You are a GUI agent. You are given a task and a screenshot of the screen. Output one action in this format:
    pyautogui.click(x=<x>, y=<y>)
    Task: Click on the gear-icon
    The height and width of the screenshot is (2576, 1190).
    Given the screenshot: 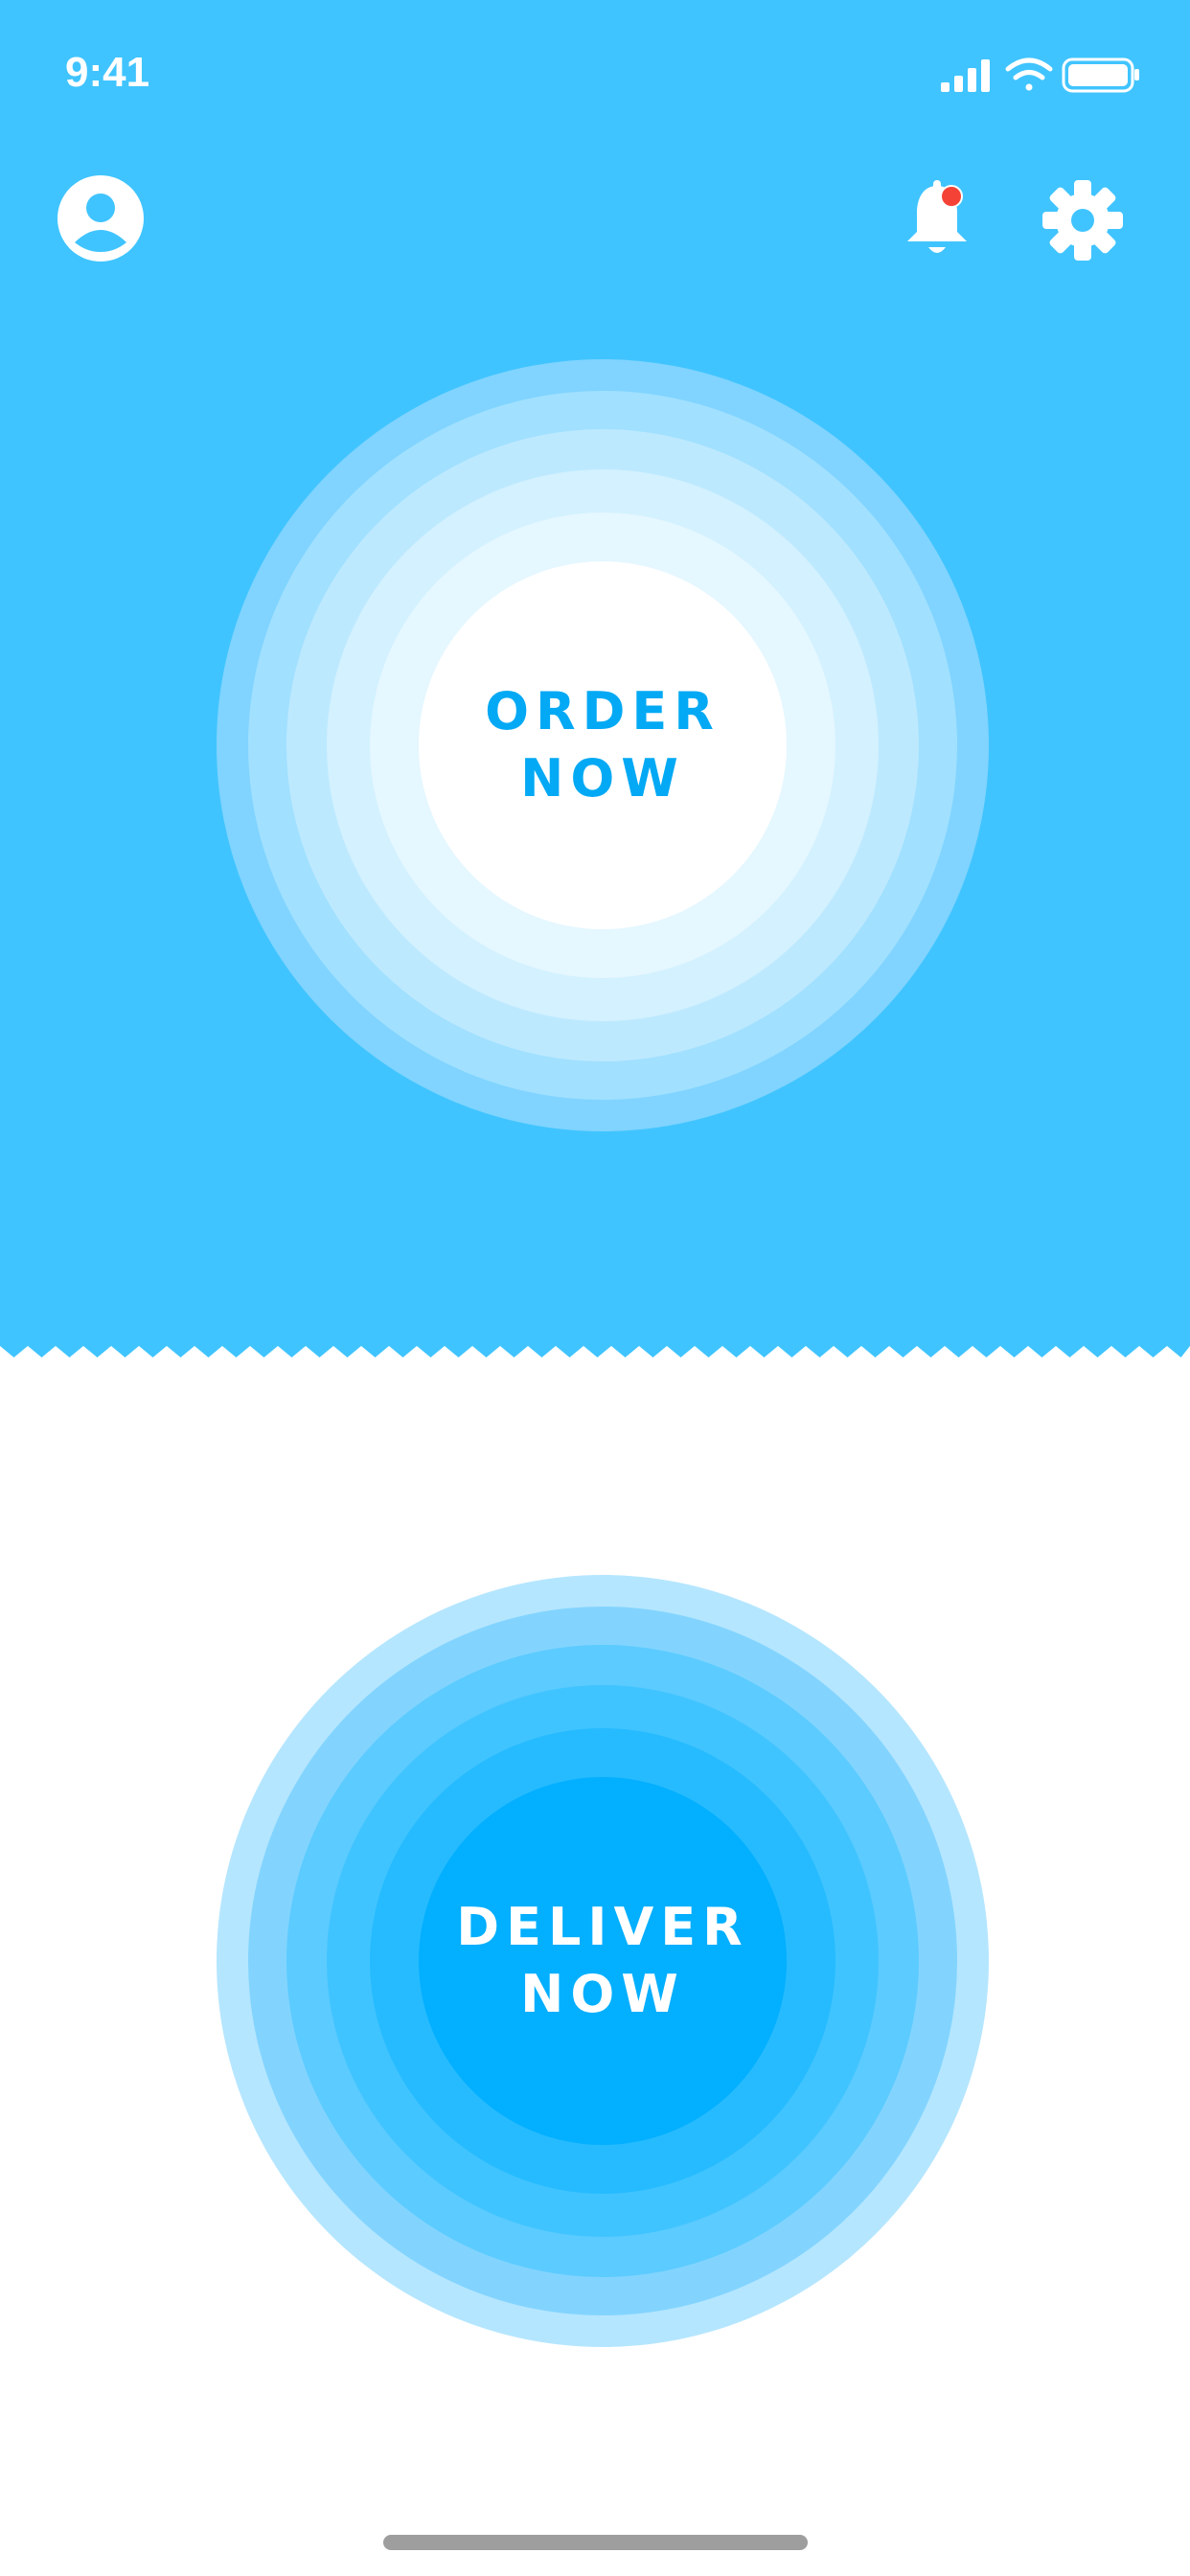 What is the action you would take?
    pyautogui.click(x=1082, y=220)
    